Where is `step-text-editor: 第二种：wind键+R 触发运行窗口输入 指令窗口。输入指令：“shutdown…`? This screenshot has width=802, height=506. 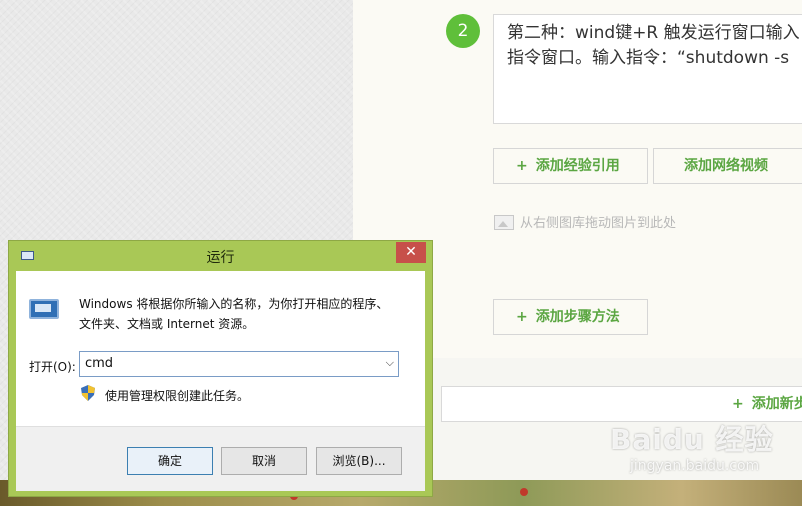
step-text-editor: 第二种：wind键+R 触发运行窗口输入 指令窗口。输入指令：“shutdown… is located at coordinates (647, 69).